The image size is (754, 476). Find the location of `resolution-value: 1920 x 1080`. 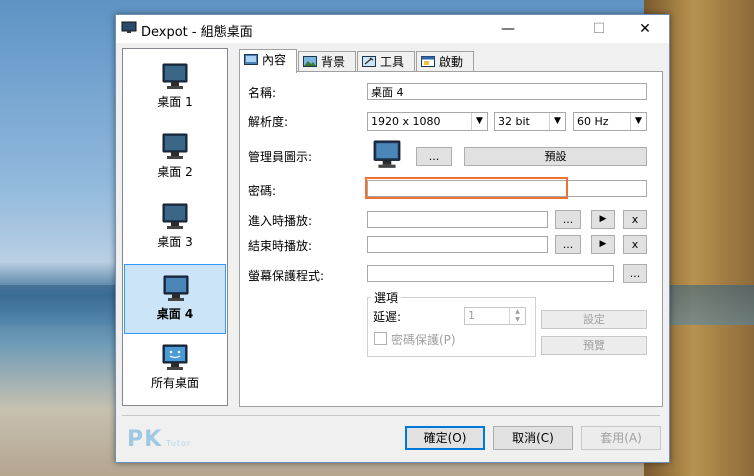

resolution-value: 1920 x 1080 is located at coordinates (406, 121).